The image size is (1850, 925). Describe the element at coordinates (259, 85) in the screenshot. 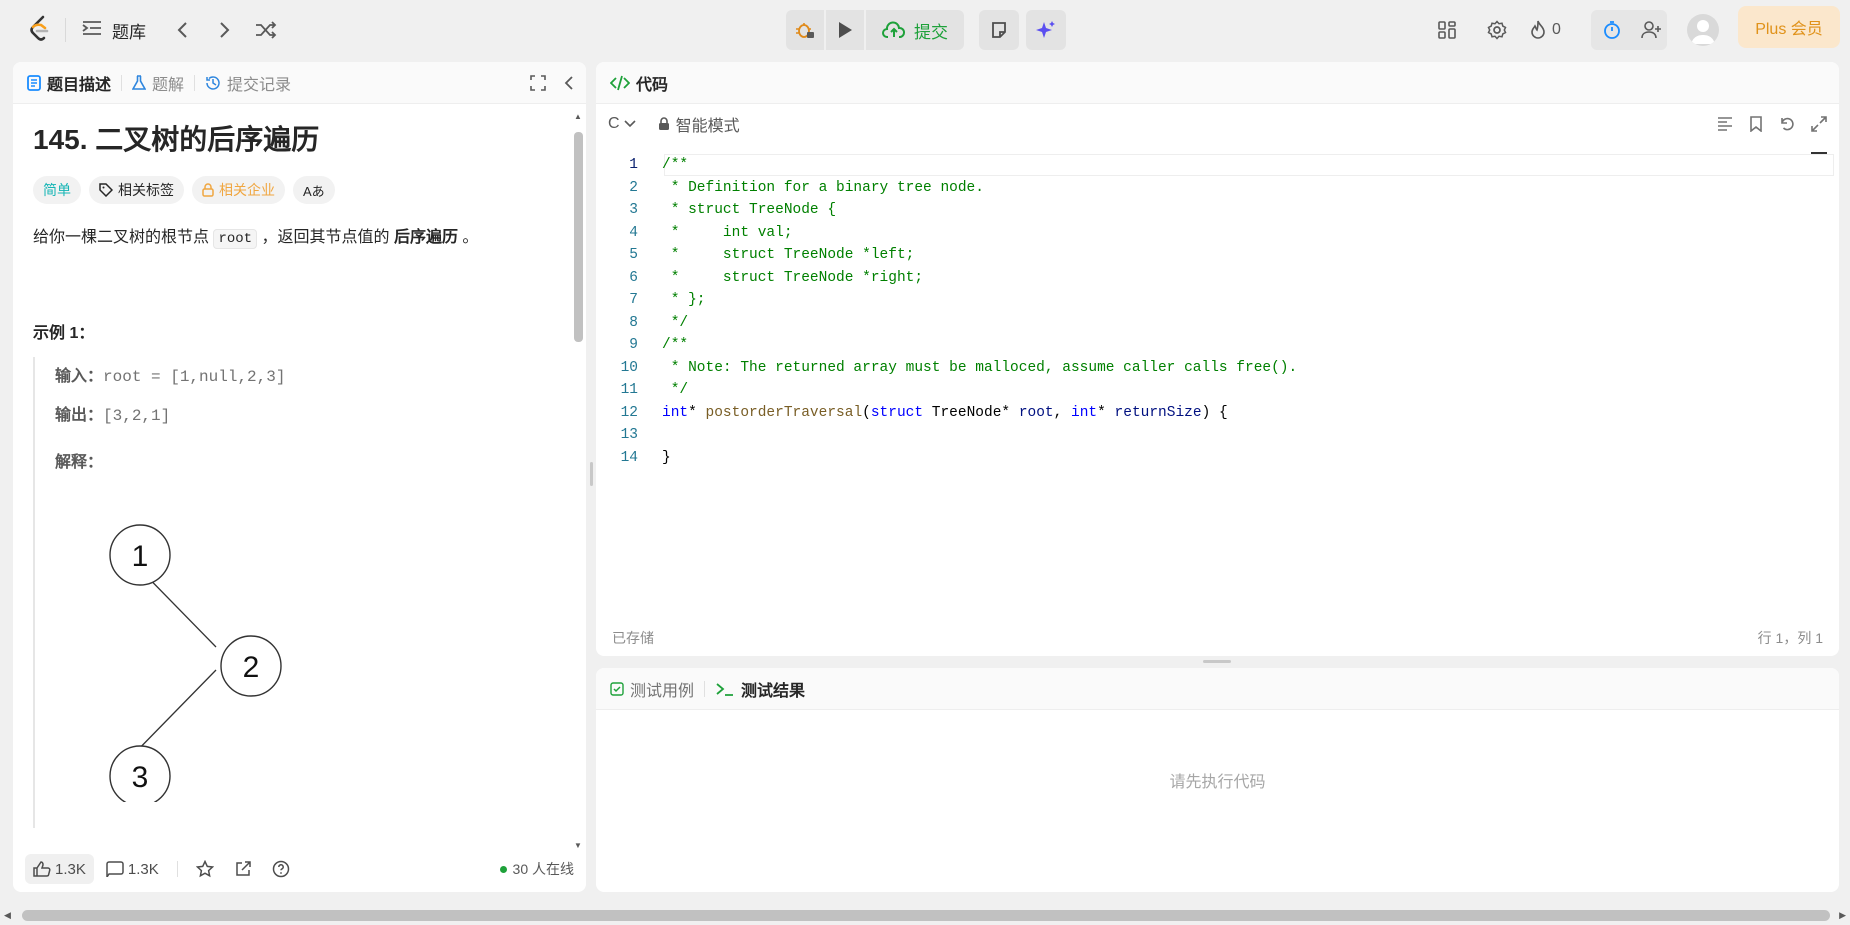

I see `tab-submissions-label: 提交记录` at that location.